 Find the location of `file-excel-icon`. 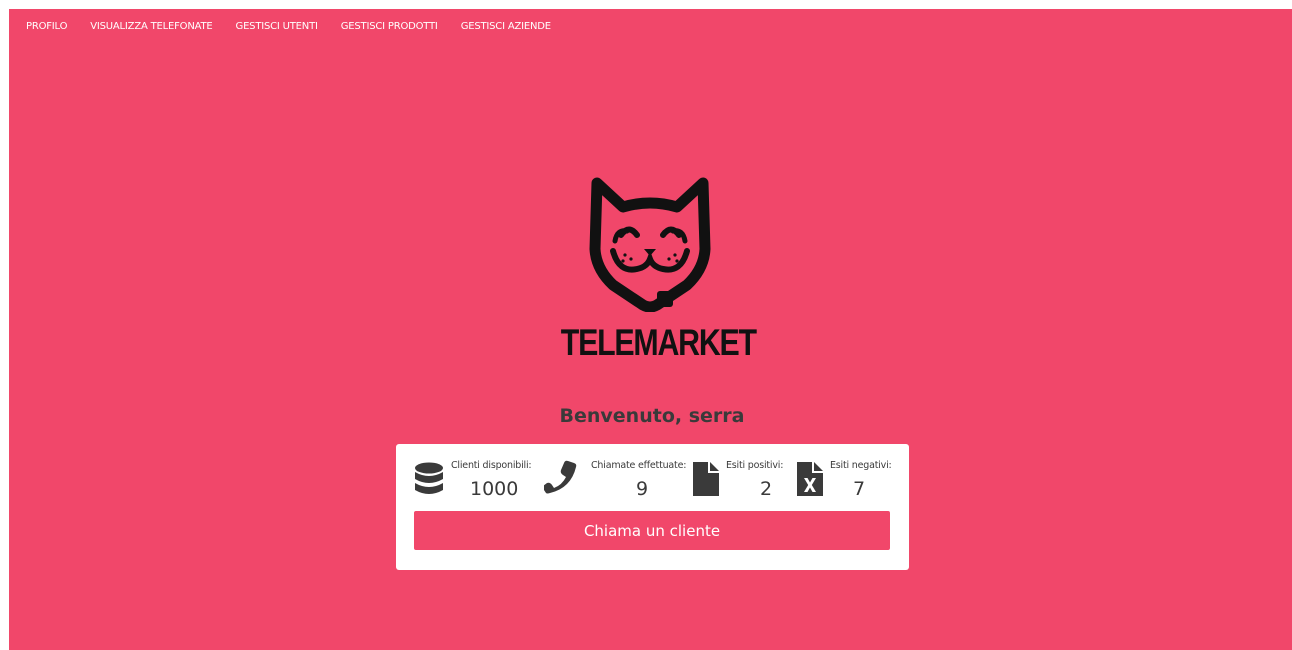

file-excel-icon is located at coordinates (810, 479).